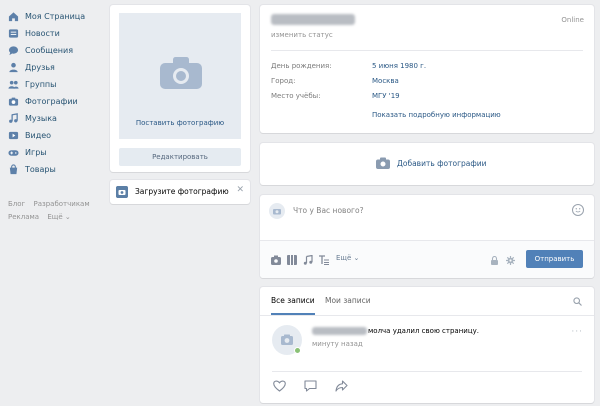 The image size is (600, 406). Describe the element at coordinates (13, 118) in the screenshot. I see `music-icon` at that location.